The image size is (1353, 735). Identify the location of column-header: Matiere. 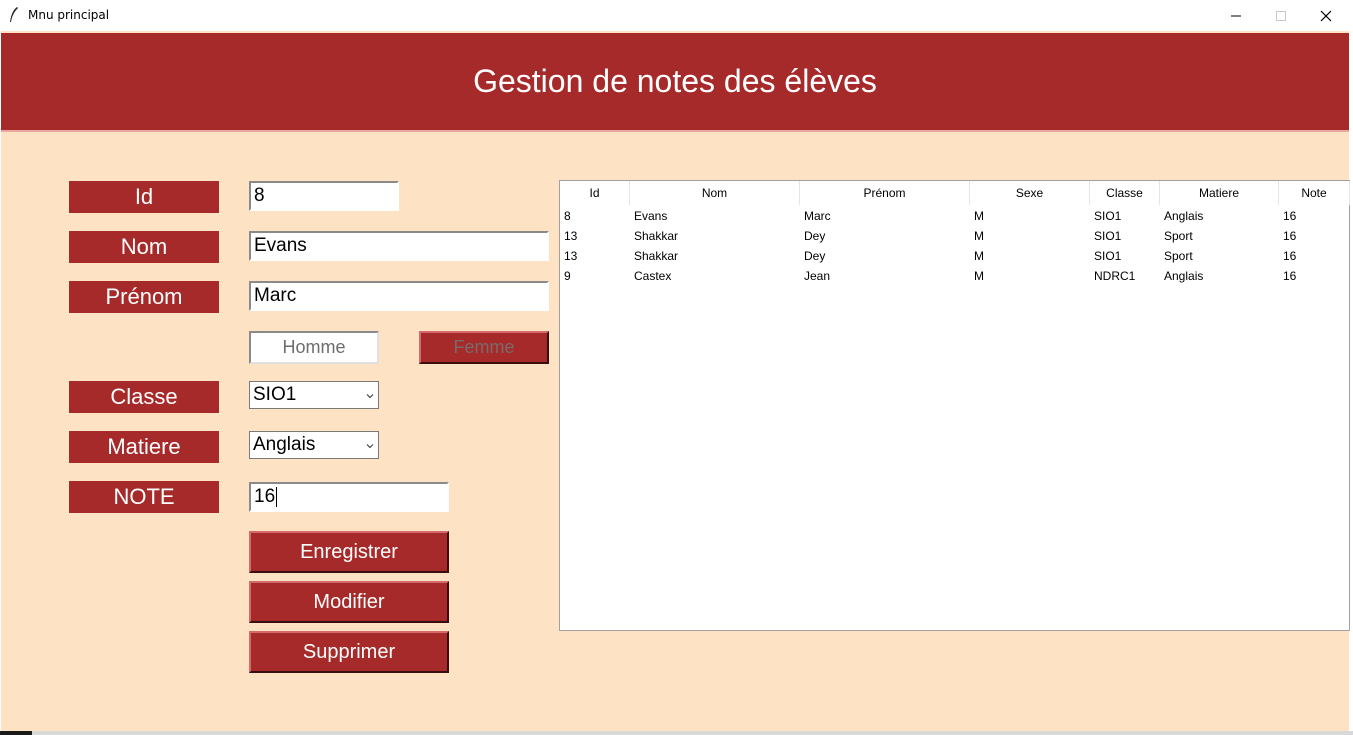
(1219, 193).